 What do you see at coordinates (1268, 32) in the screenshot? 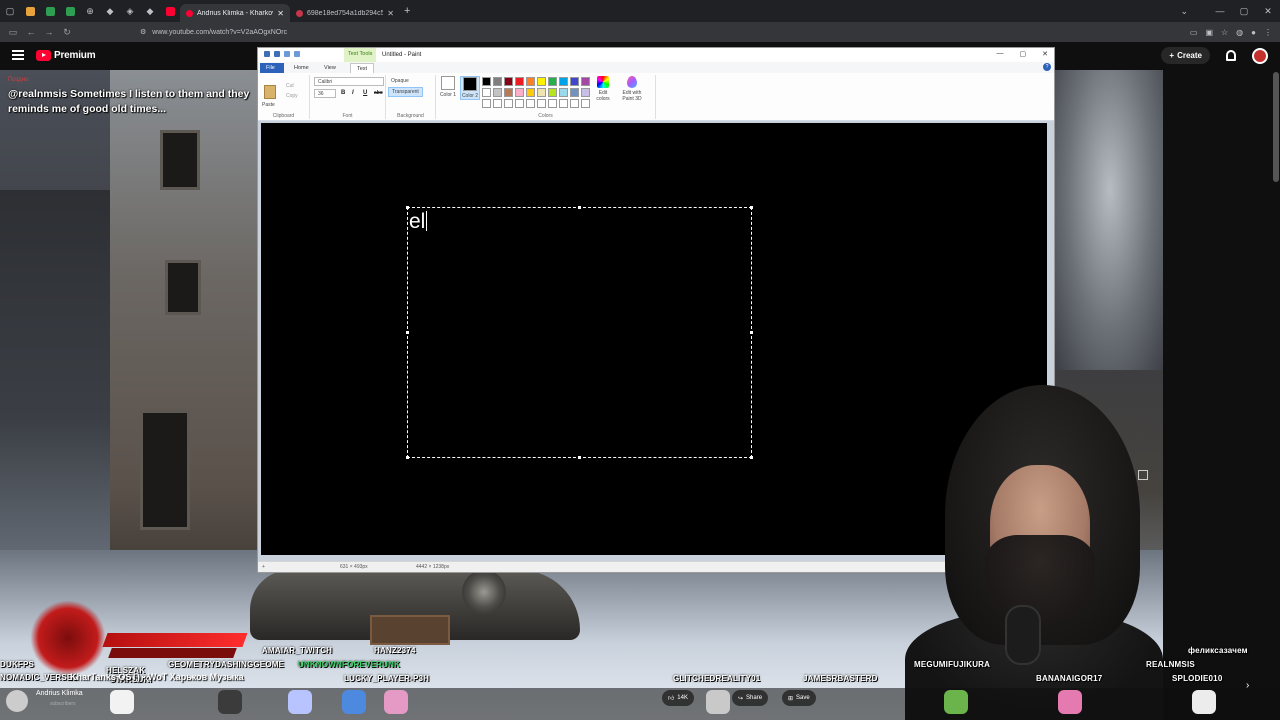
I see `menu-dots-icon: ⋮` at bounding box center [1268, 32].